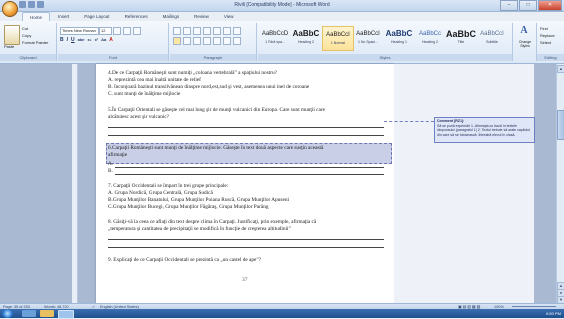  What do you see at coordinates (67, 40) in the screenshot?
I see `italic-button: I` at bounding box center [67, 40].